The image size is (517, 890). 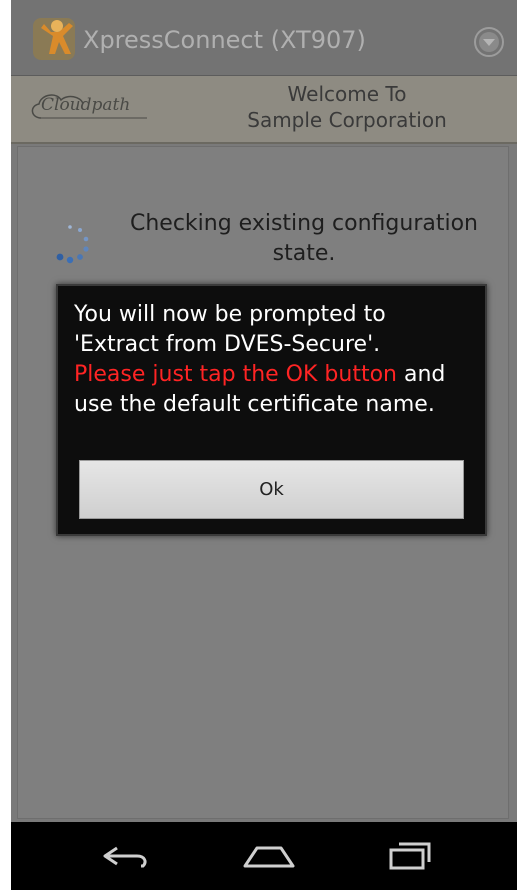 I want to click on dialog-line-3-suffix: and, so click(x=421, y=374).